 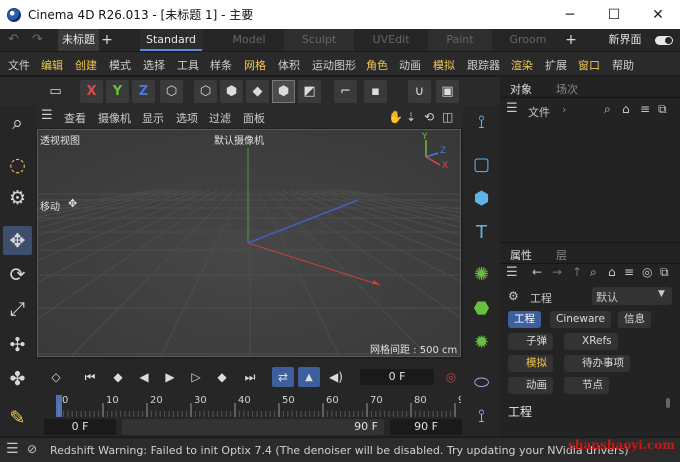 What do you see at coordinates (410, 65) in the screenshot?
I see `menu-animate: 动画` at bounding box center [410, 65].